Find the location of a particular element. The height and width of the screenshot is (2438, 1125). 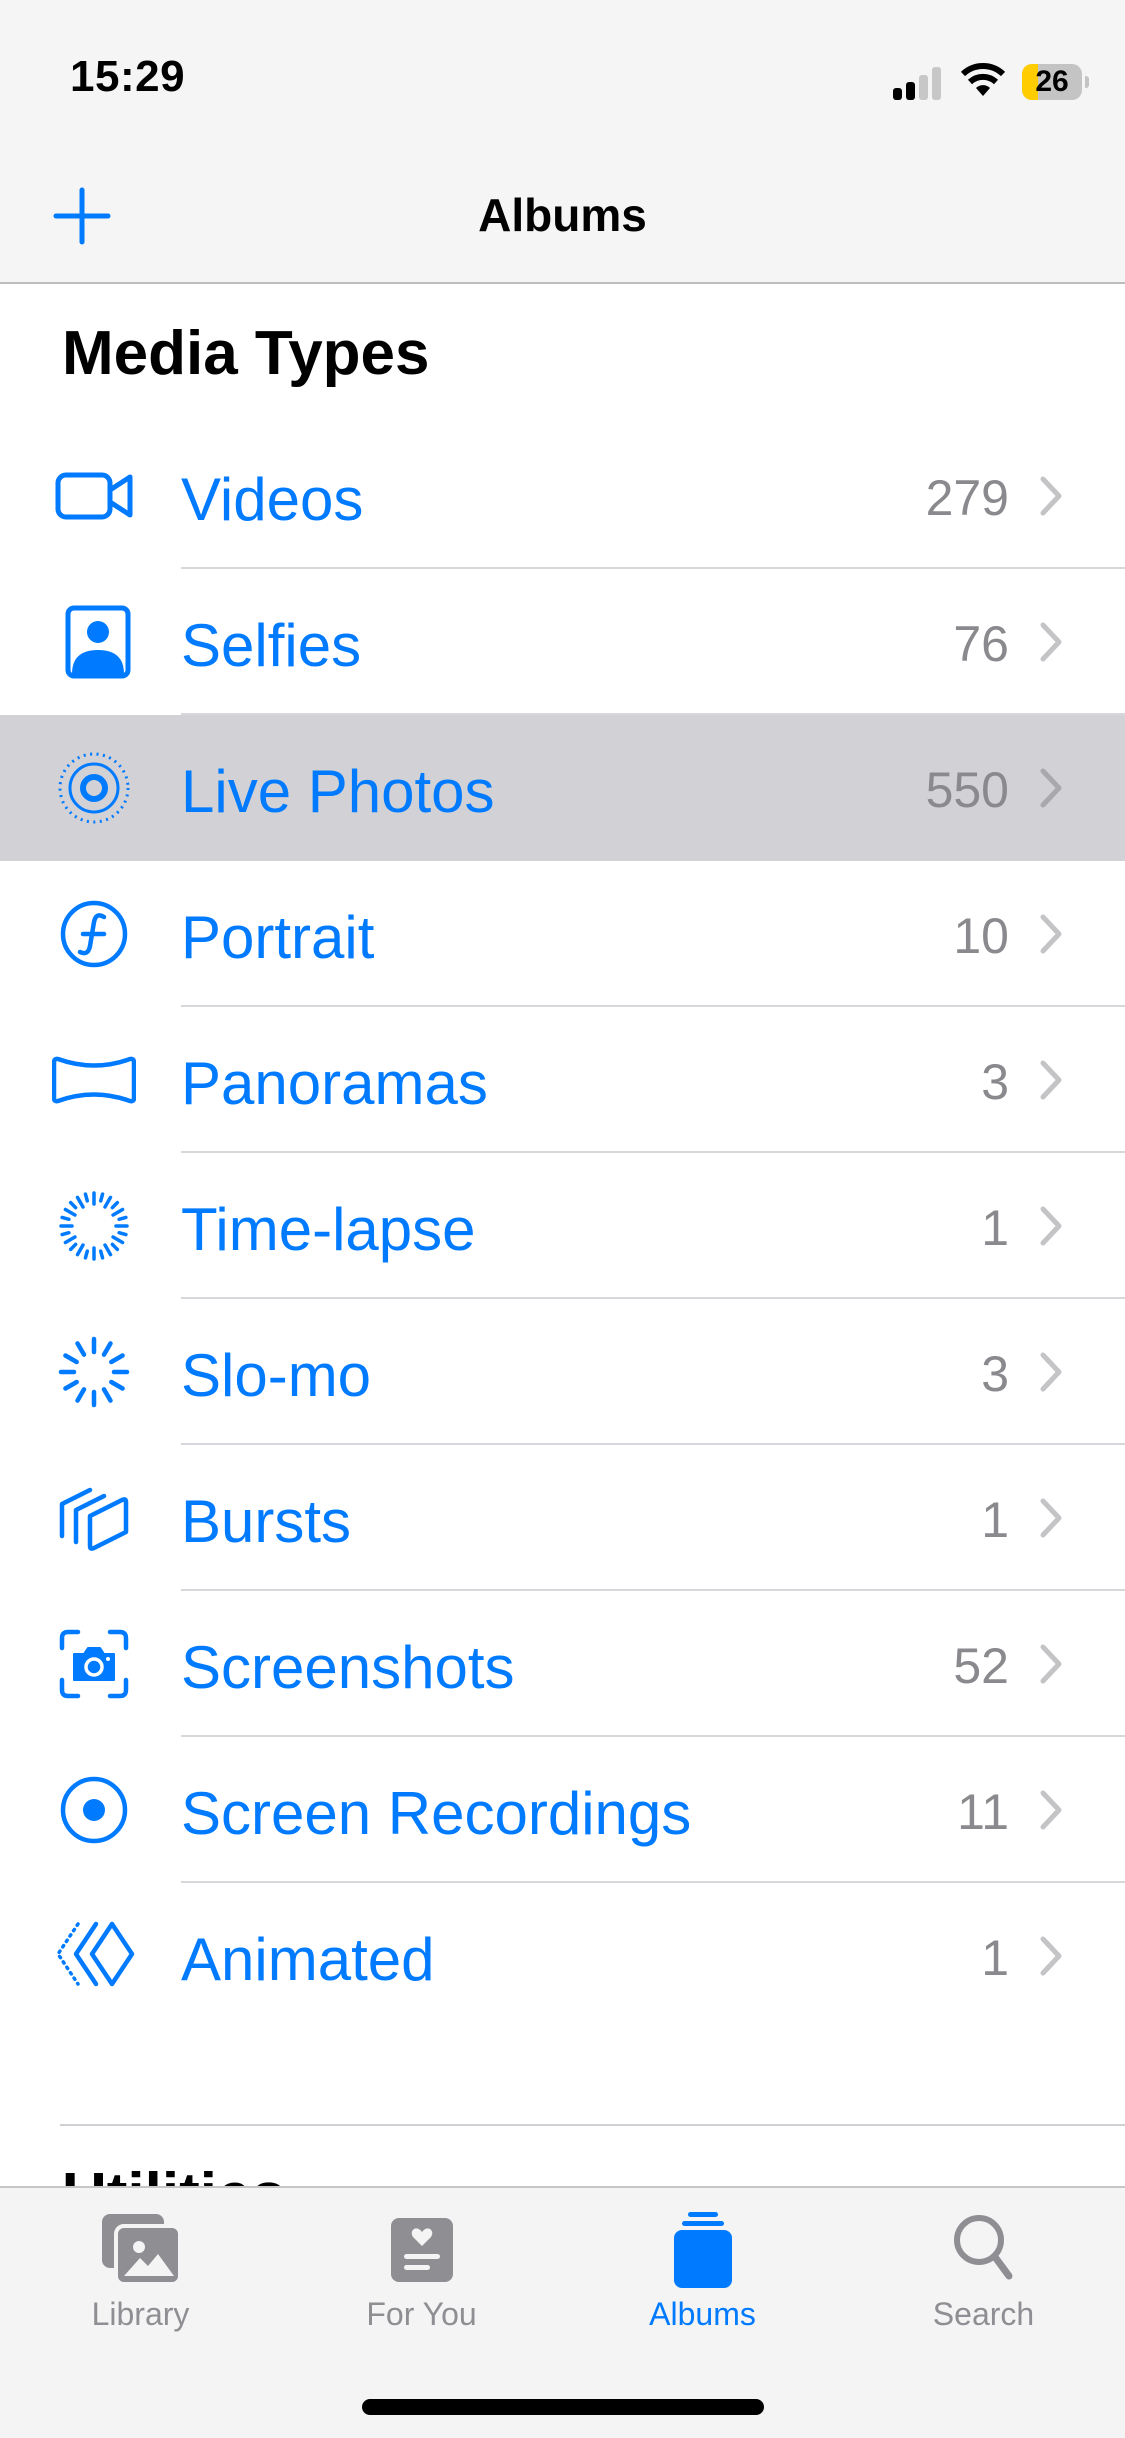

battery-tip is located at coordinates (1087, 82).